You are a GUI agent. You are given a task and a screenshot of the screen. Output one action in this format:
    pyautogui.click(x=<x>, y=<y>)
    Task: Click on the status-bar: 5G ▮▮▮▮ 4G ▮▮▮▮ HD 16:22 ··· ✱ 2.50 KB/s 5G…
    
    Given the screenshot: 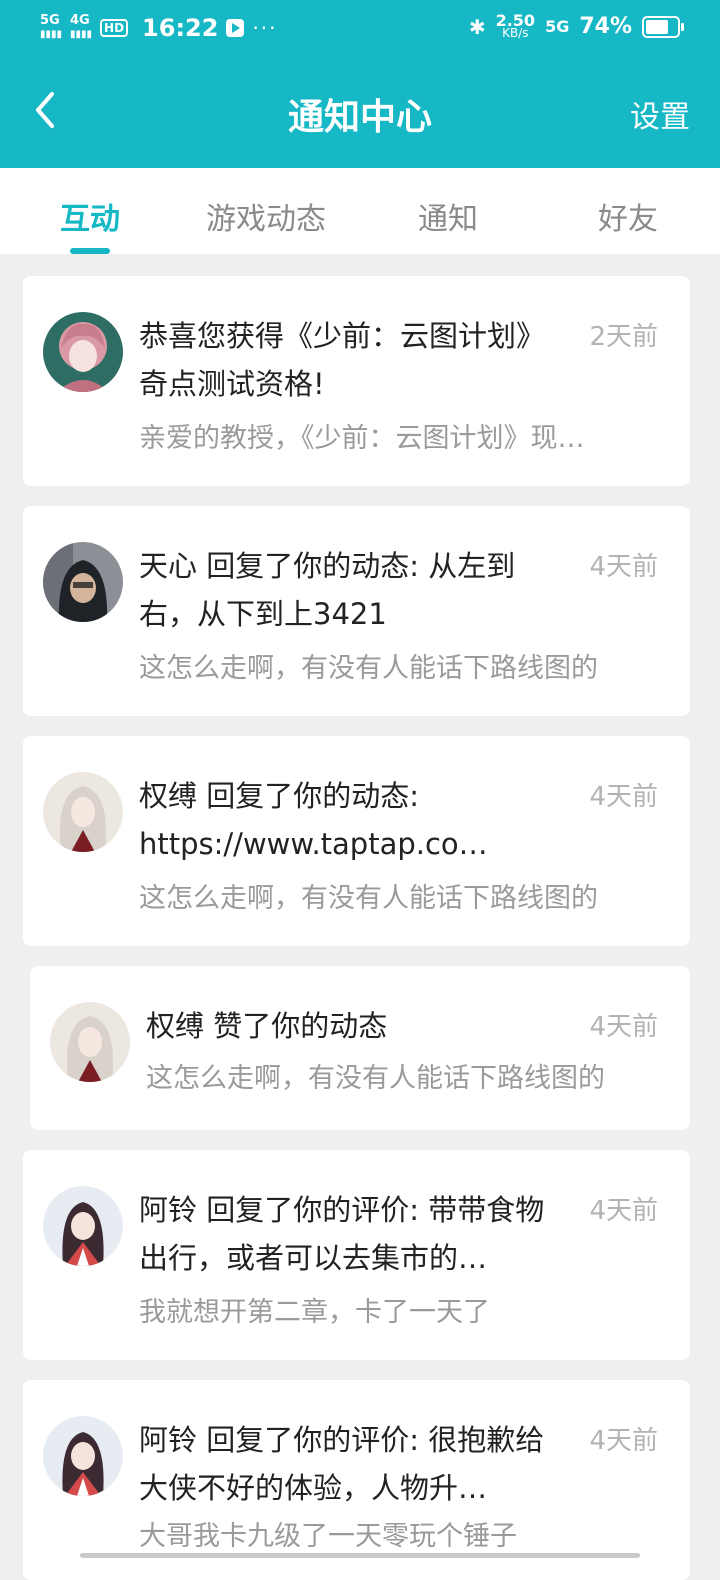 What is the action you would take?
    pyautogui.click(x=360, y=28)
    